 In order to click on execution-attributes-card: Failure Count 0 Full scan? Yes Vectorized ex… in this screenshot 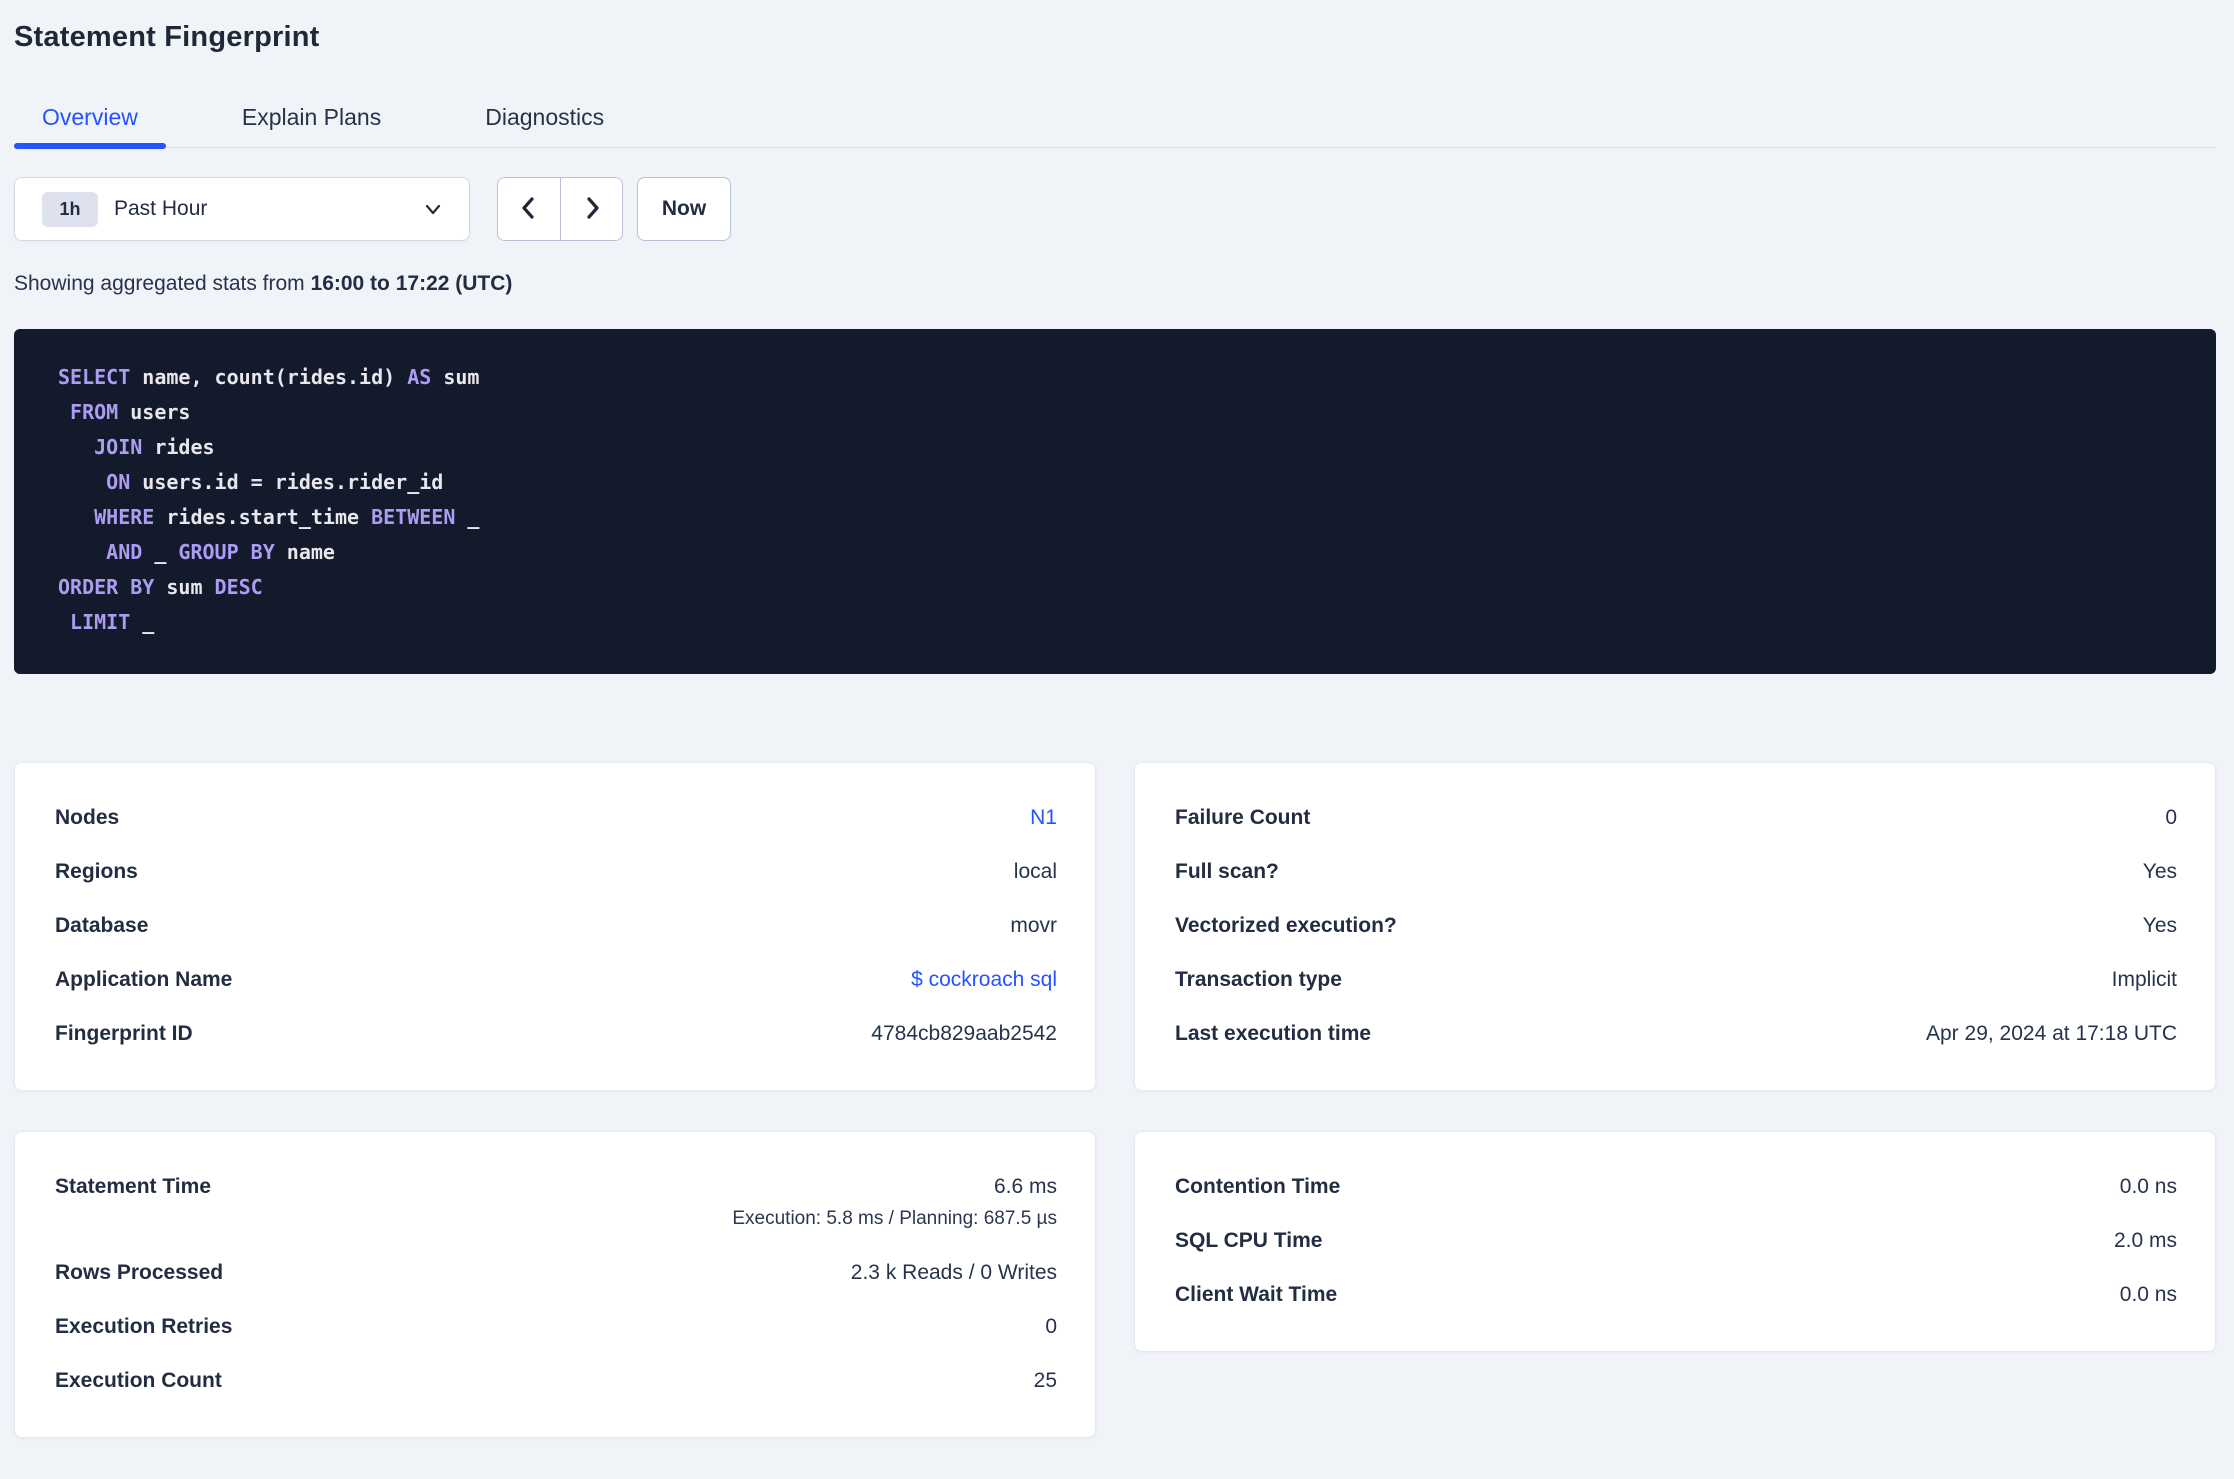, I will do `click(1675, 926)`.